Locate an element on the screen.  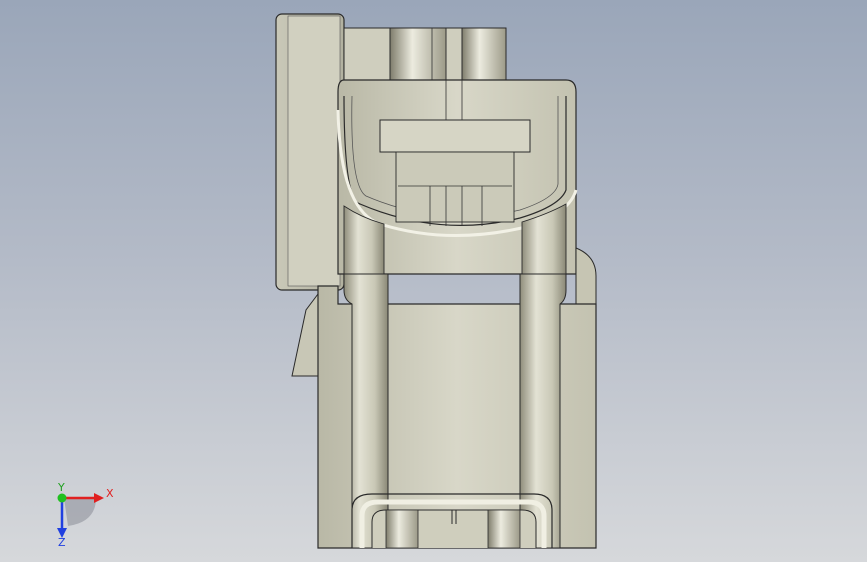
x-axis-label: X is located at coordinates (110, 493).